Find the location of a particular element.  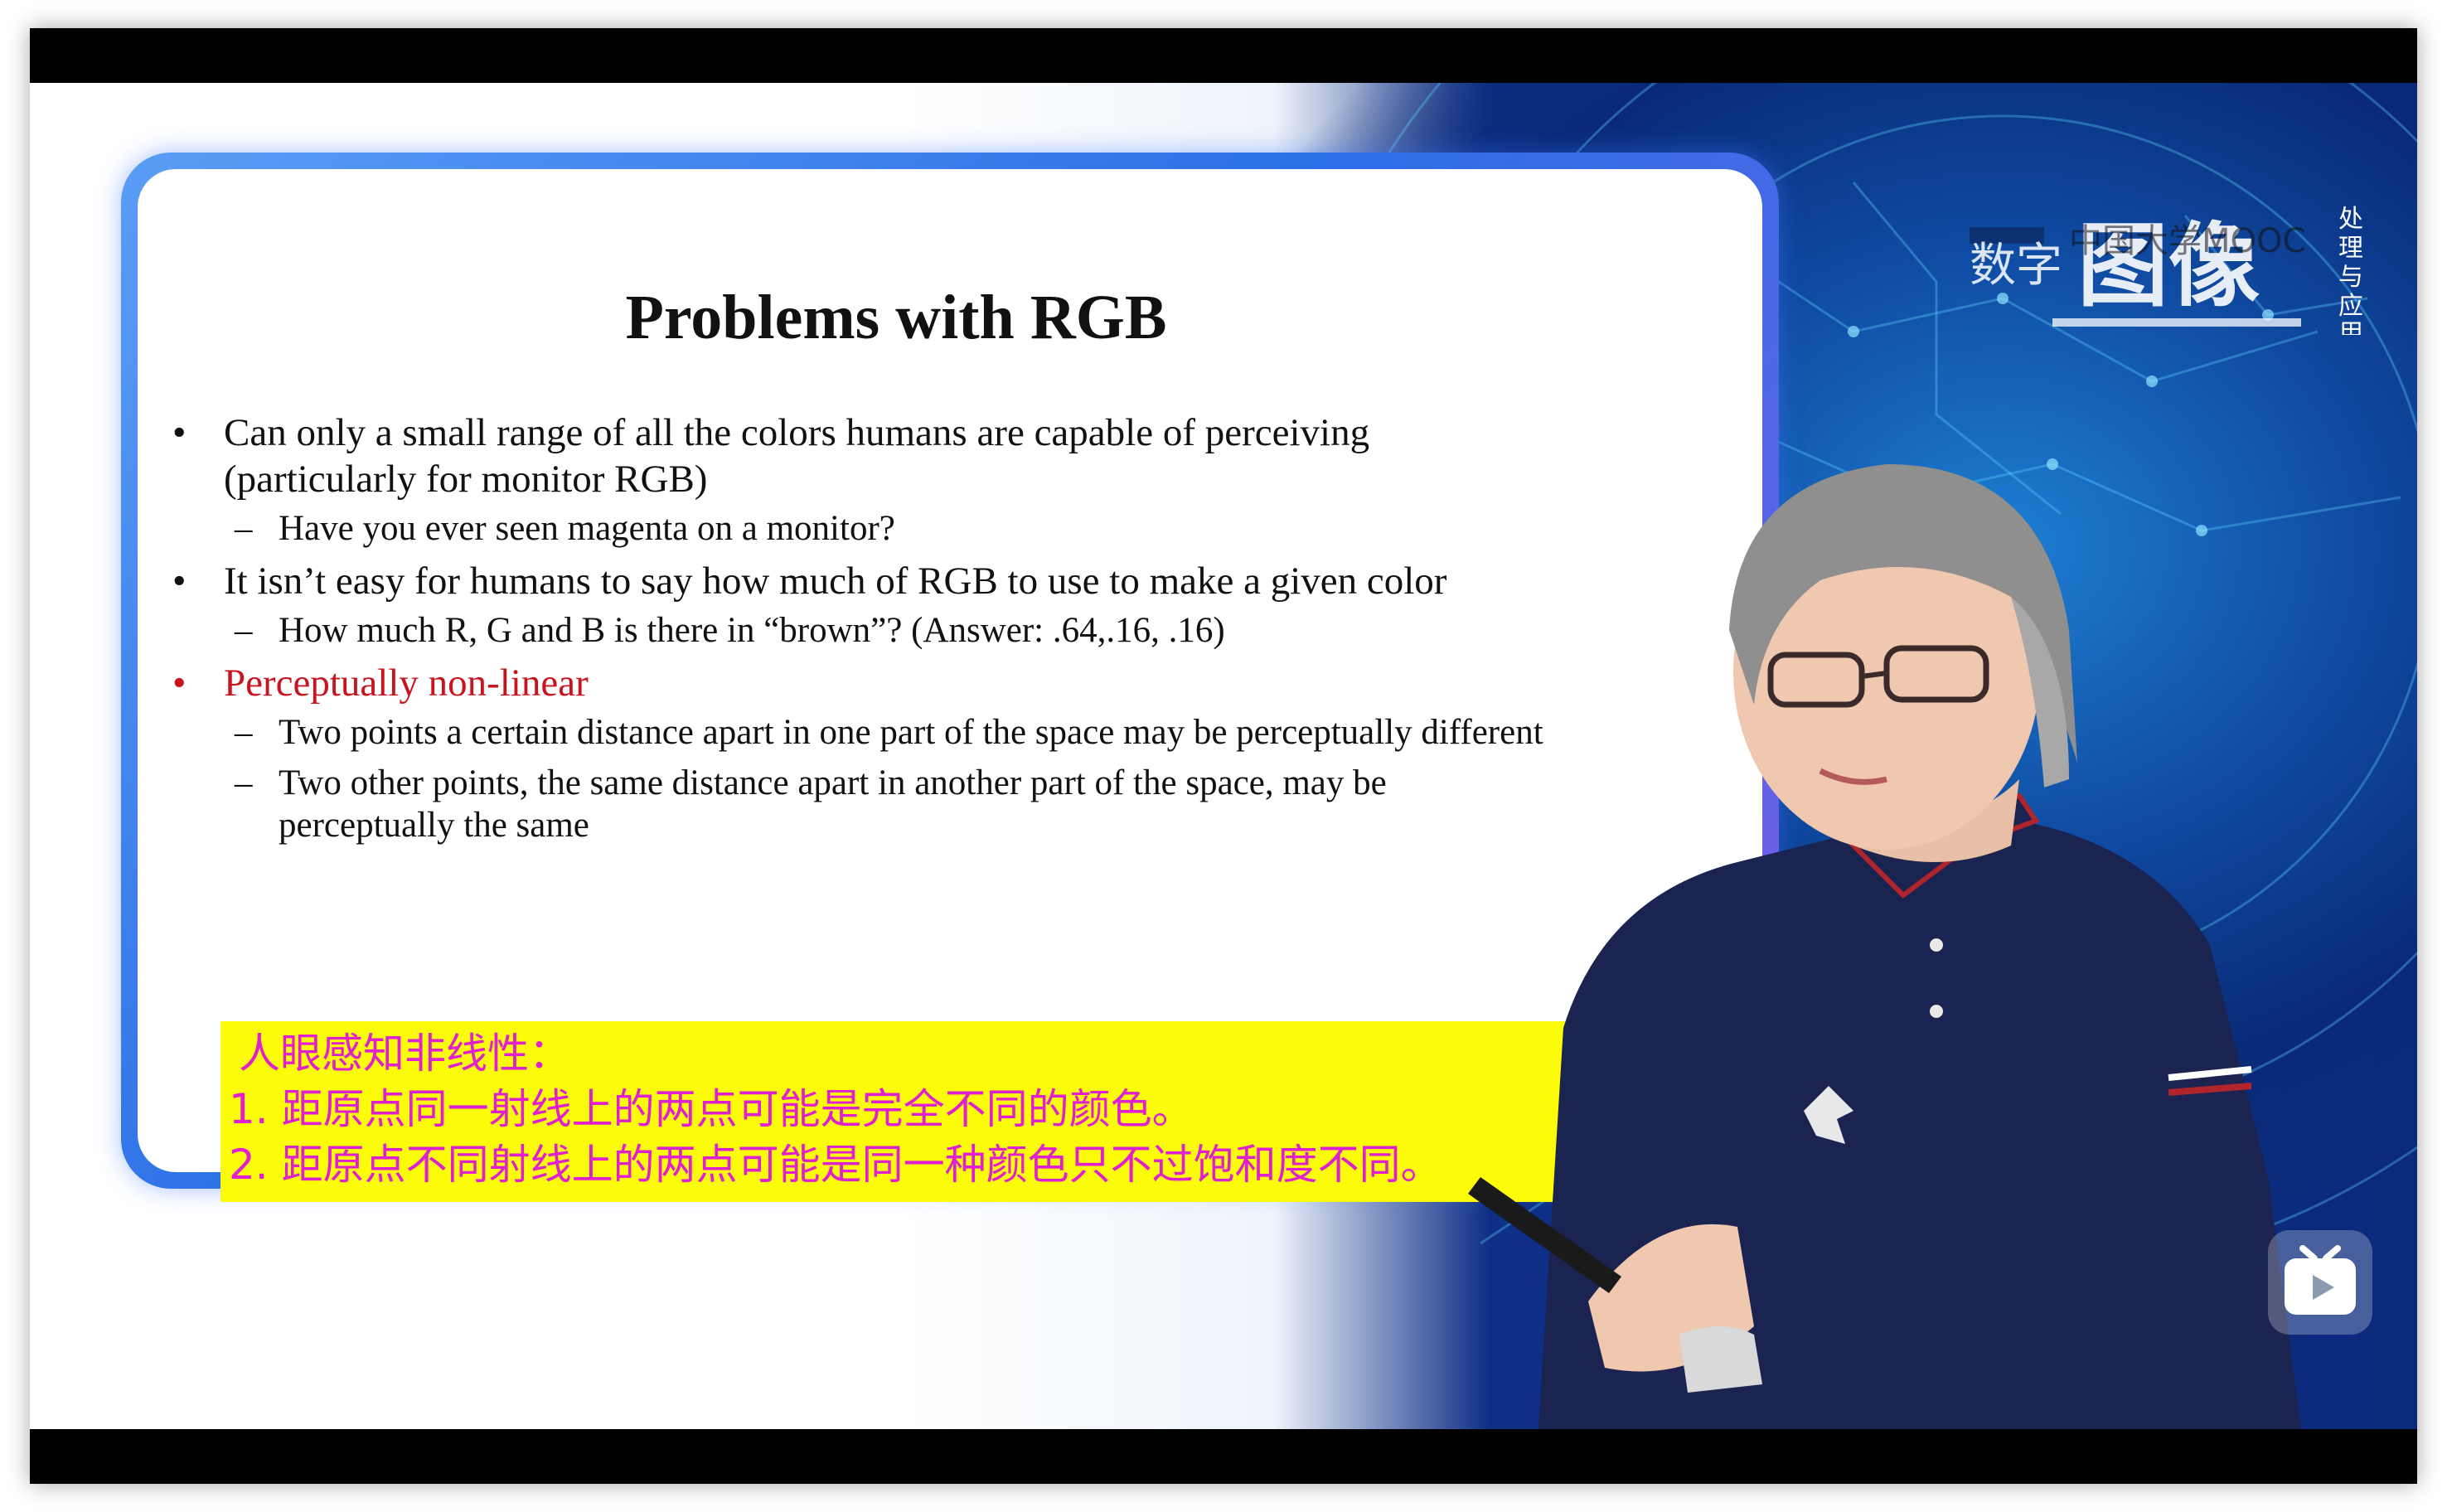

svg-text: 处 is located at coordinates (2350, 219).